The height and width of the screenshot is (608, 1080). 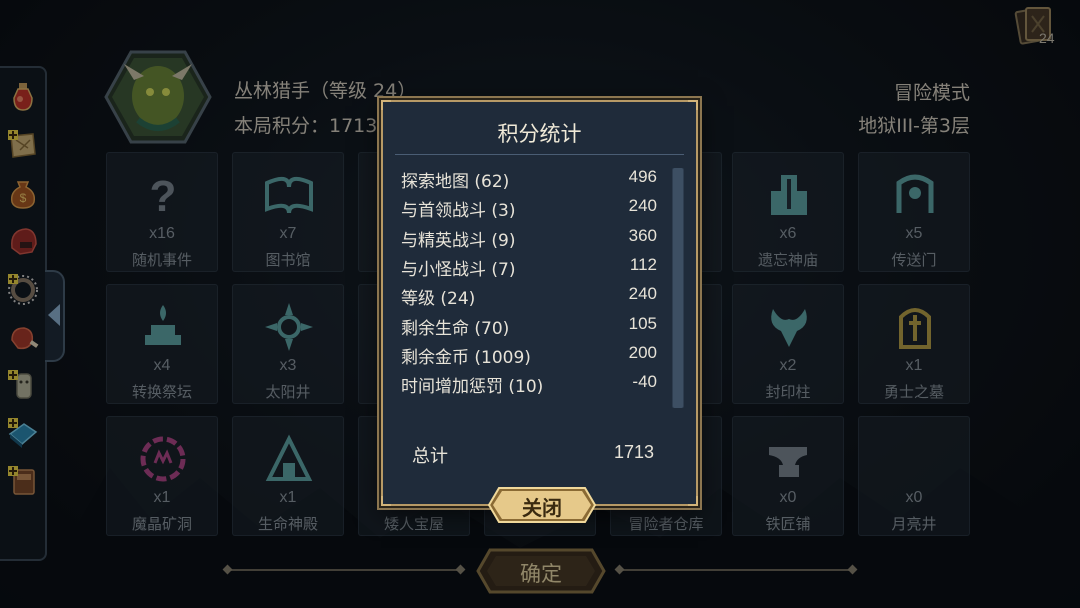 I want to click on tile-name: 封印柱, so click(x=788, y=392).